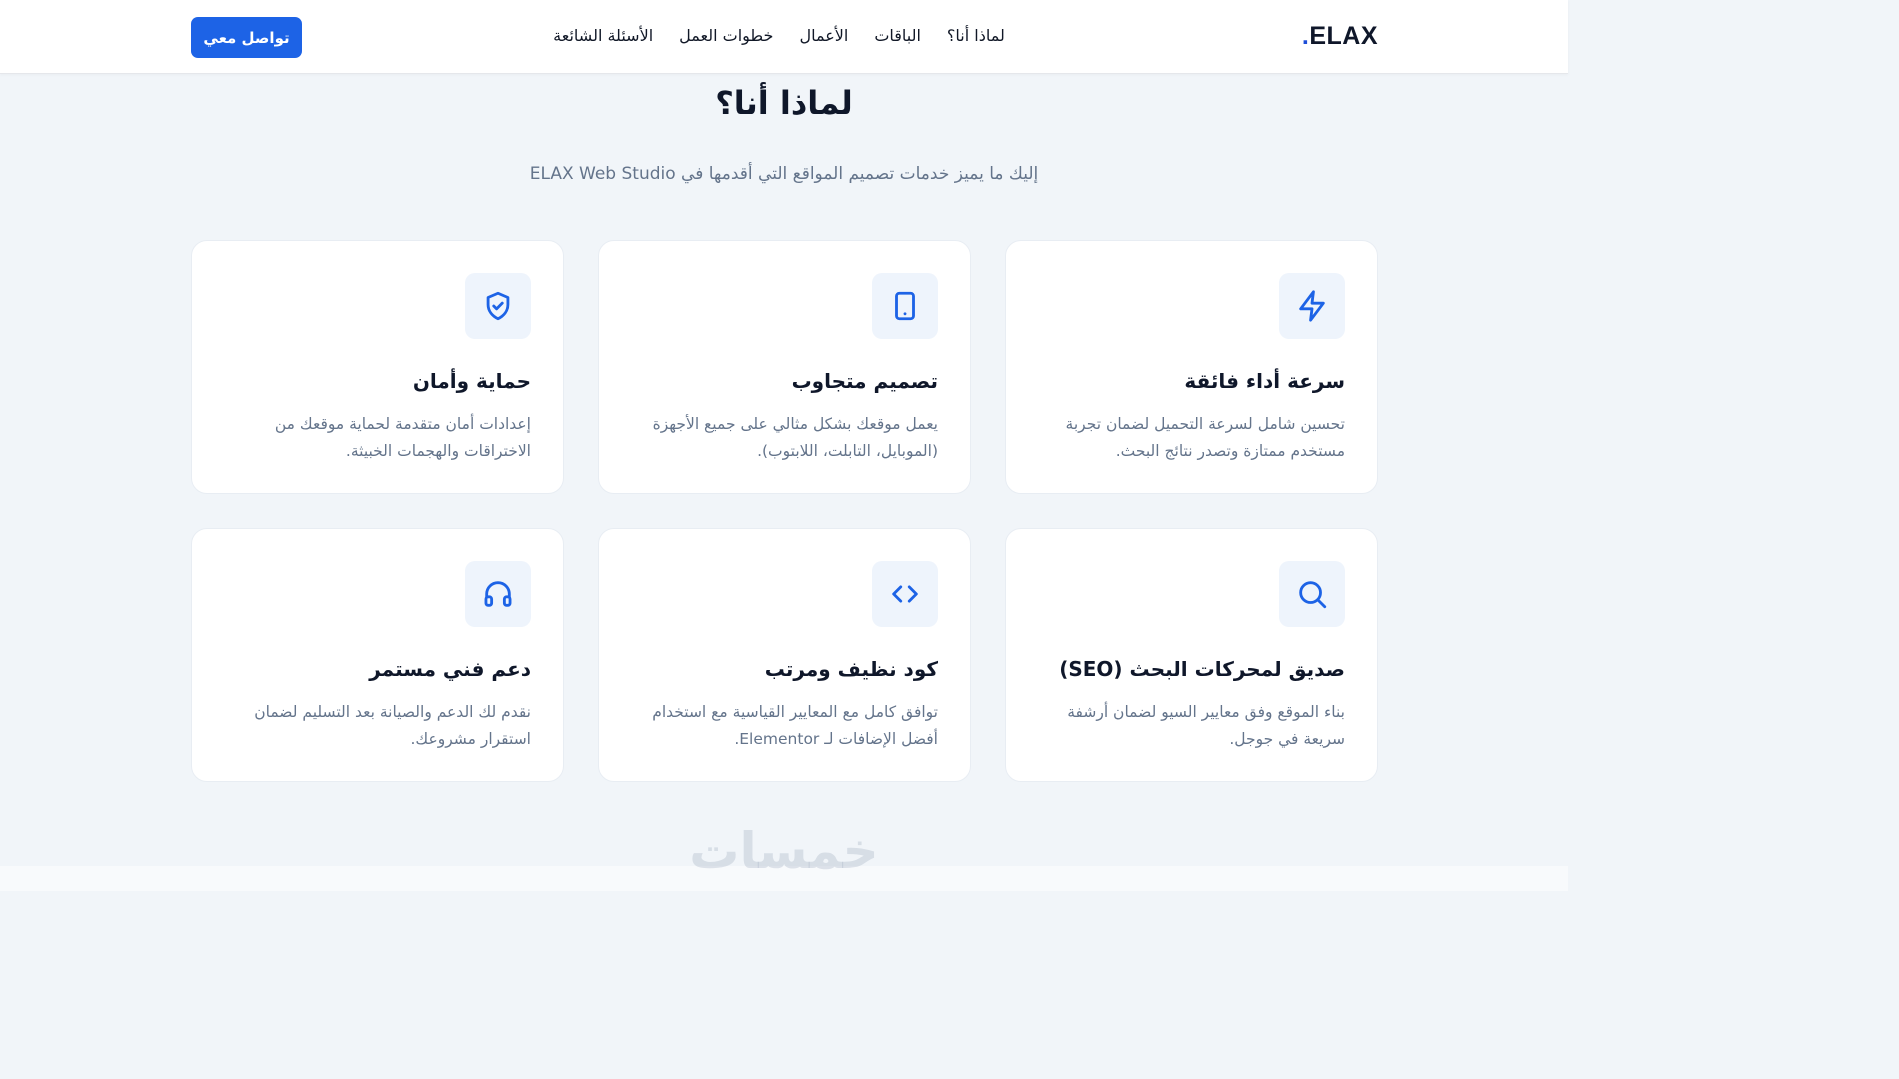 The image size is (1899, 1079). I want to click on feature-title: دعم فني مستمر, so click(450, 669).